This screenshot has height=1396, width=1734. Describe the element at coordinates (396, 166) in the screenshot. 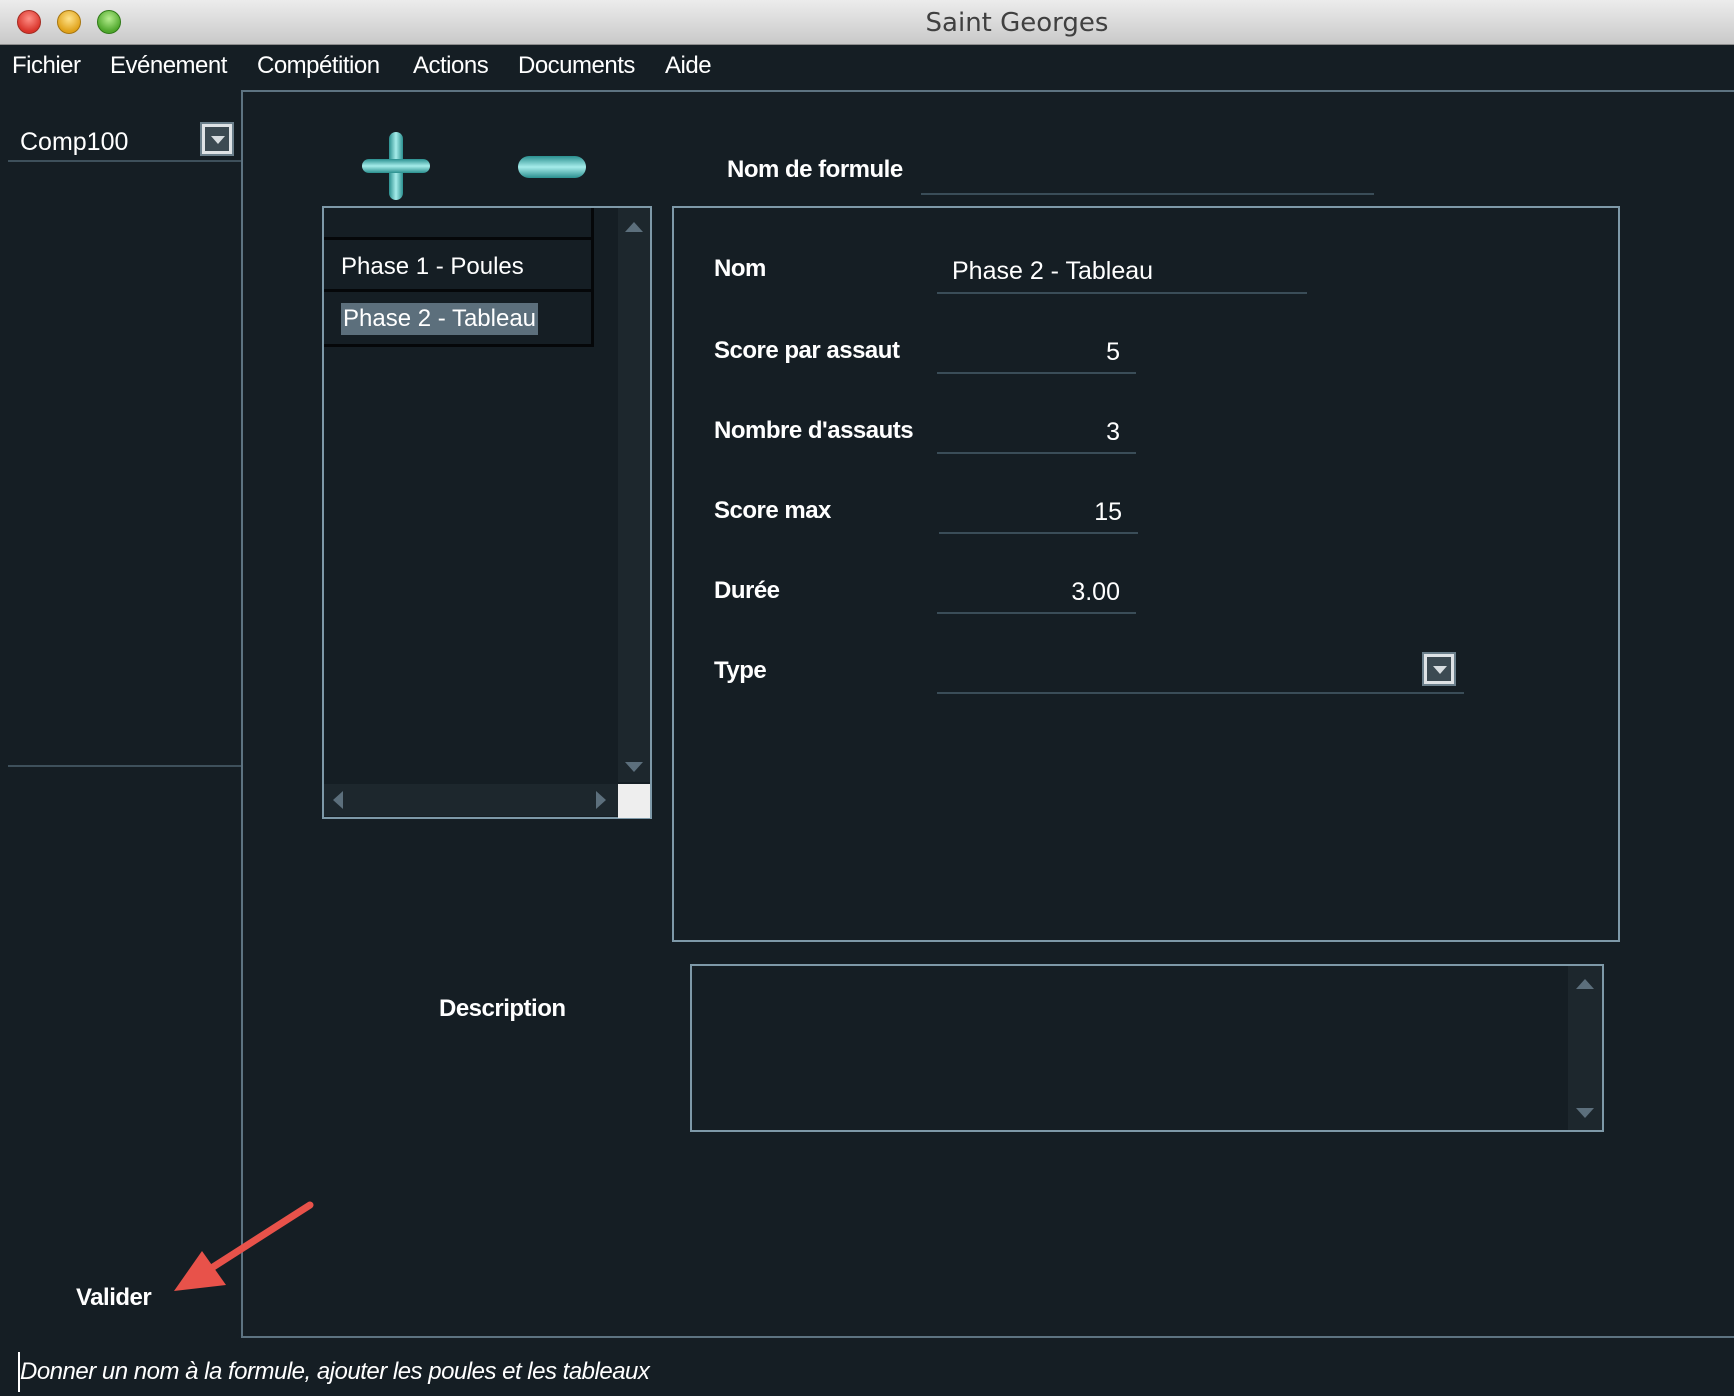

I see `add-phase-button` at that location.